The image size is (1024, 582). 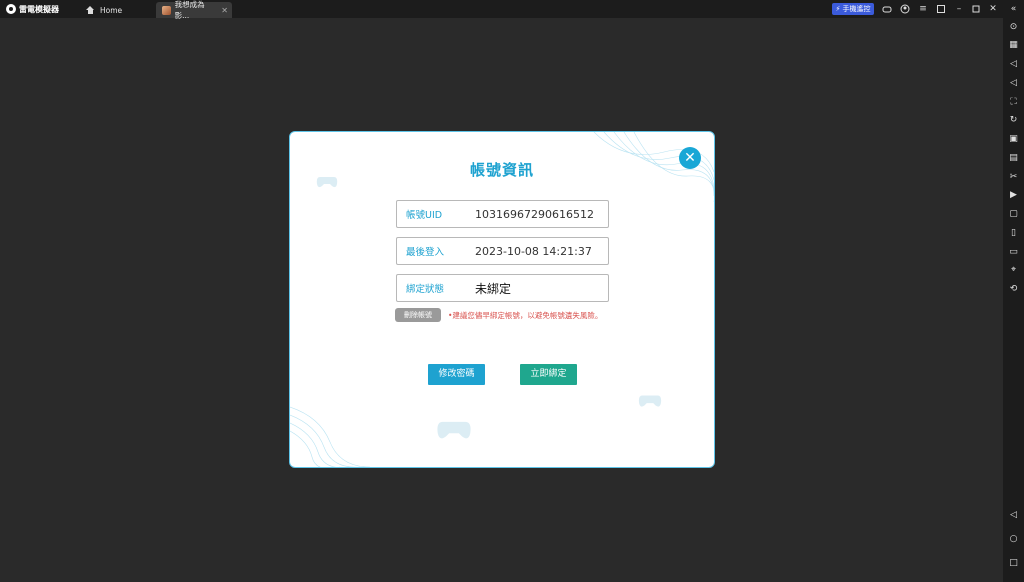 What do you see at coordinates (1013, 539) in the screenshot?
I see `home-icon: ○` at bounding box center [1013, 539].